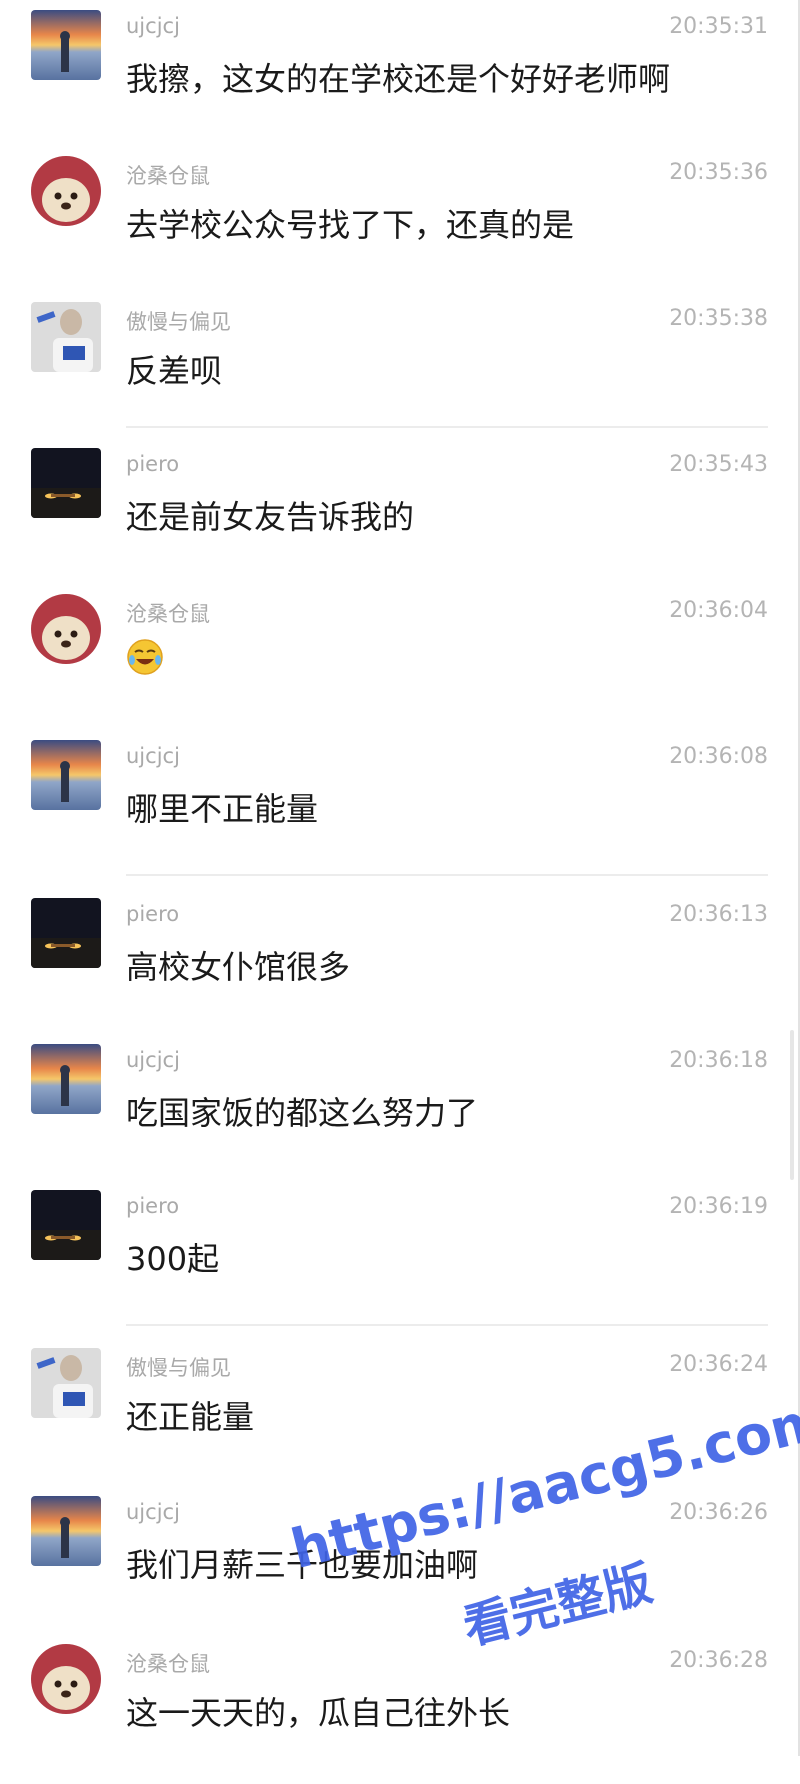 The image size is (800, 1784). Describe the element at coordinates (174, 371) in the screenshot. I see `message-text: 反差呗` at that location.